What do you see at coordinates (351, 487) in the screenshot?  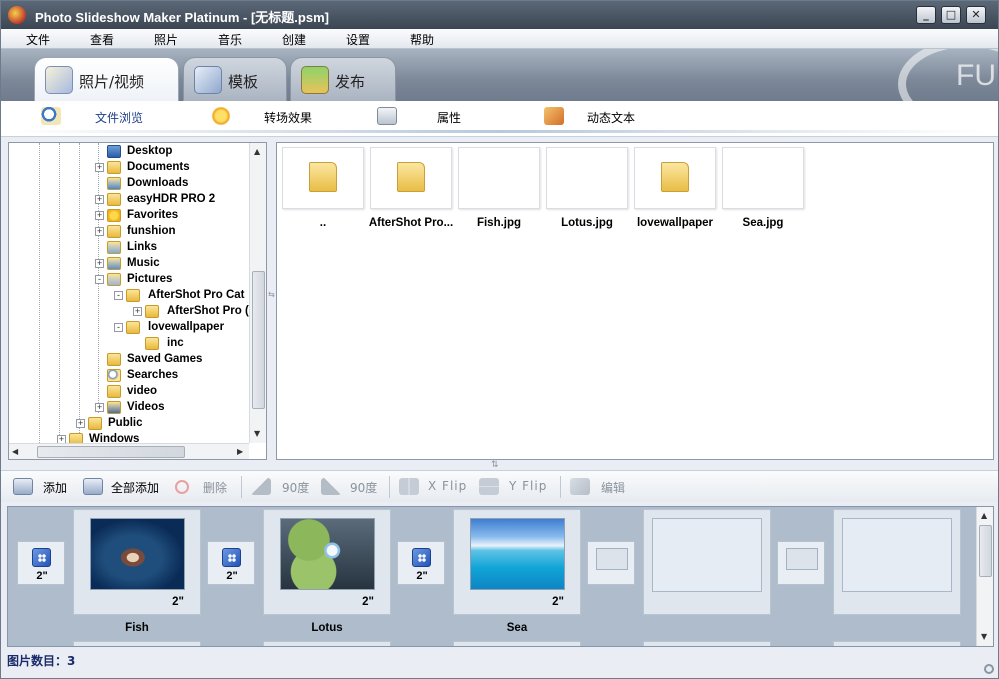 I see `rotate-right-button: 90度` at bounding box center [351, 487].